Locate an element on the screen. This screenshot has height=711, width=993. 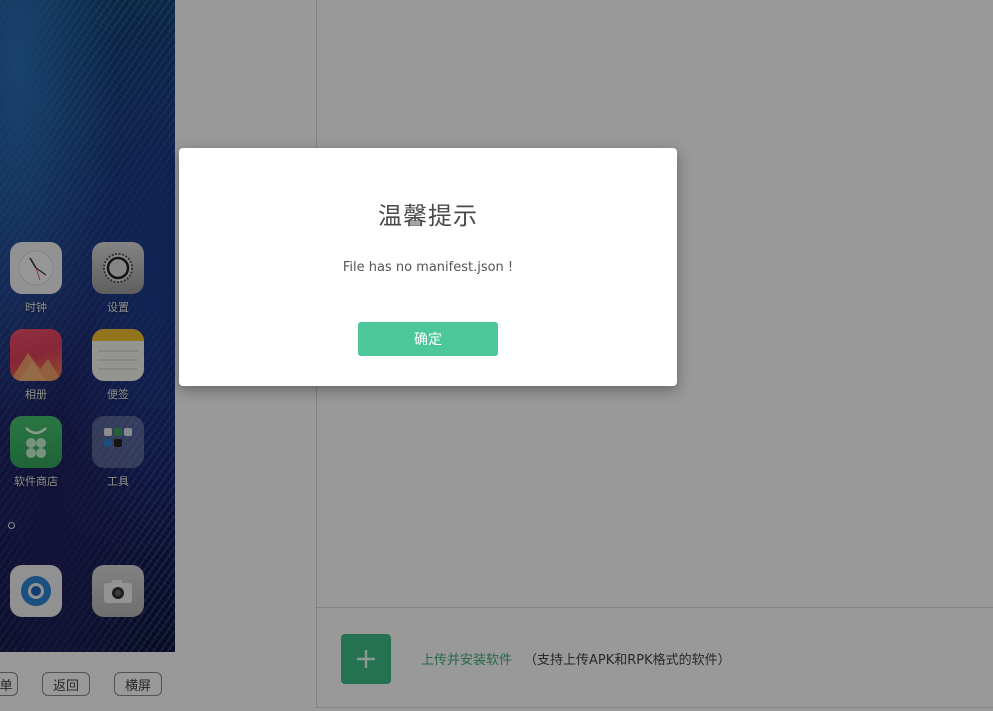
dialog-message: File has no manifest.json ! is located at coordinates (428, 267).